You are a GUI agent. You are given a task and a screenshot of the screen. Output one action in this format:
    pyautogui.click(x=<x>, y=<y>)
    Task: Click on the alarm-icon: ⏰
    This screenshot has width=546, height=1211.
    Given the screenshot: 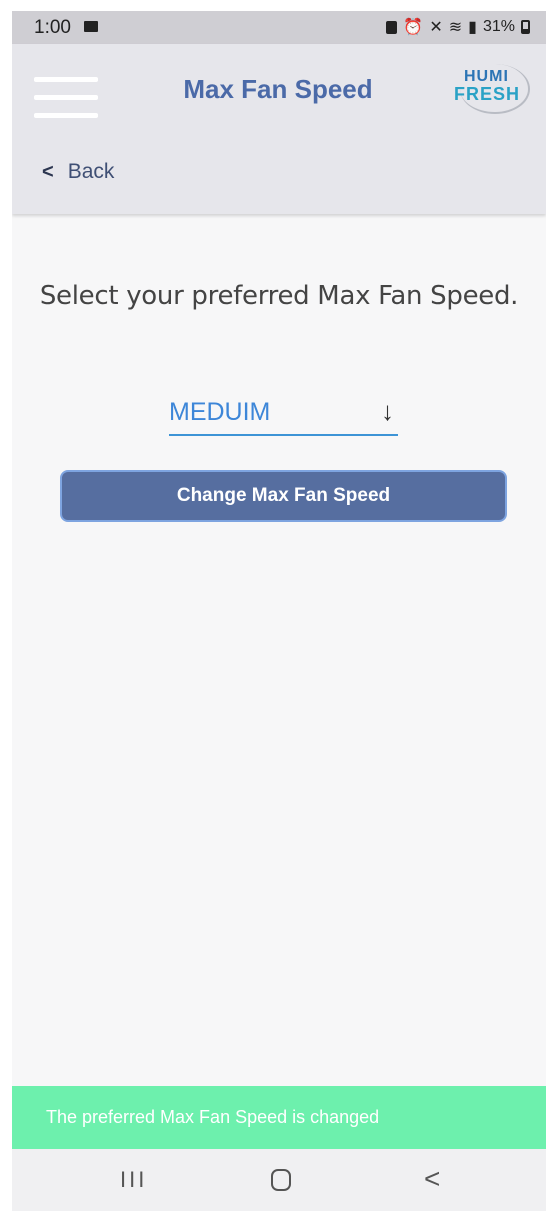 What is the action you would take?
    pyautogui.click(x=413, y=27)
    